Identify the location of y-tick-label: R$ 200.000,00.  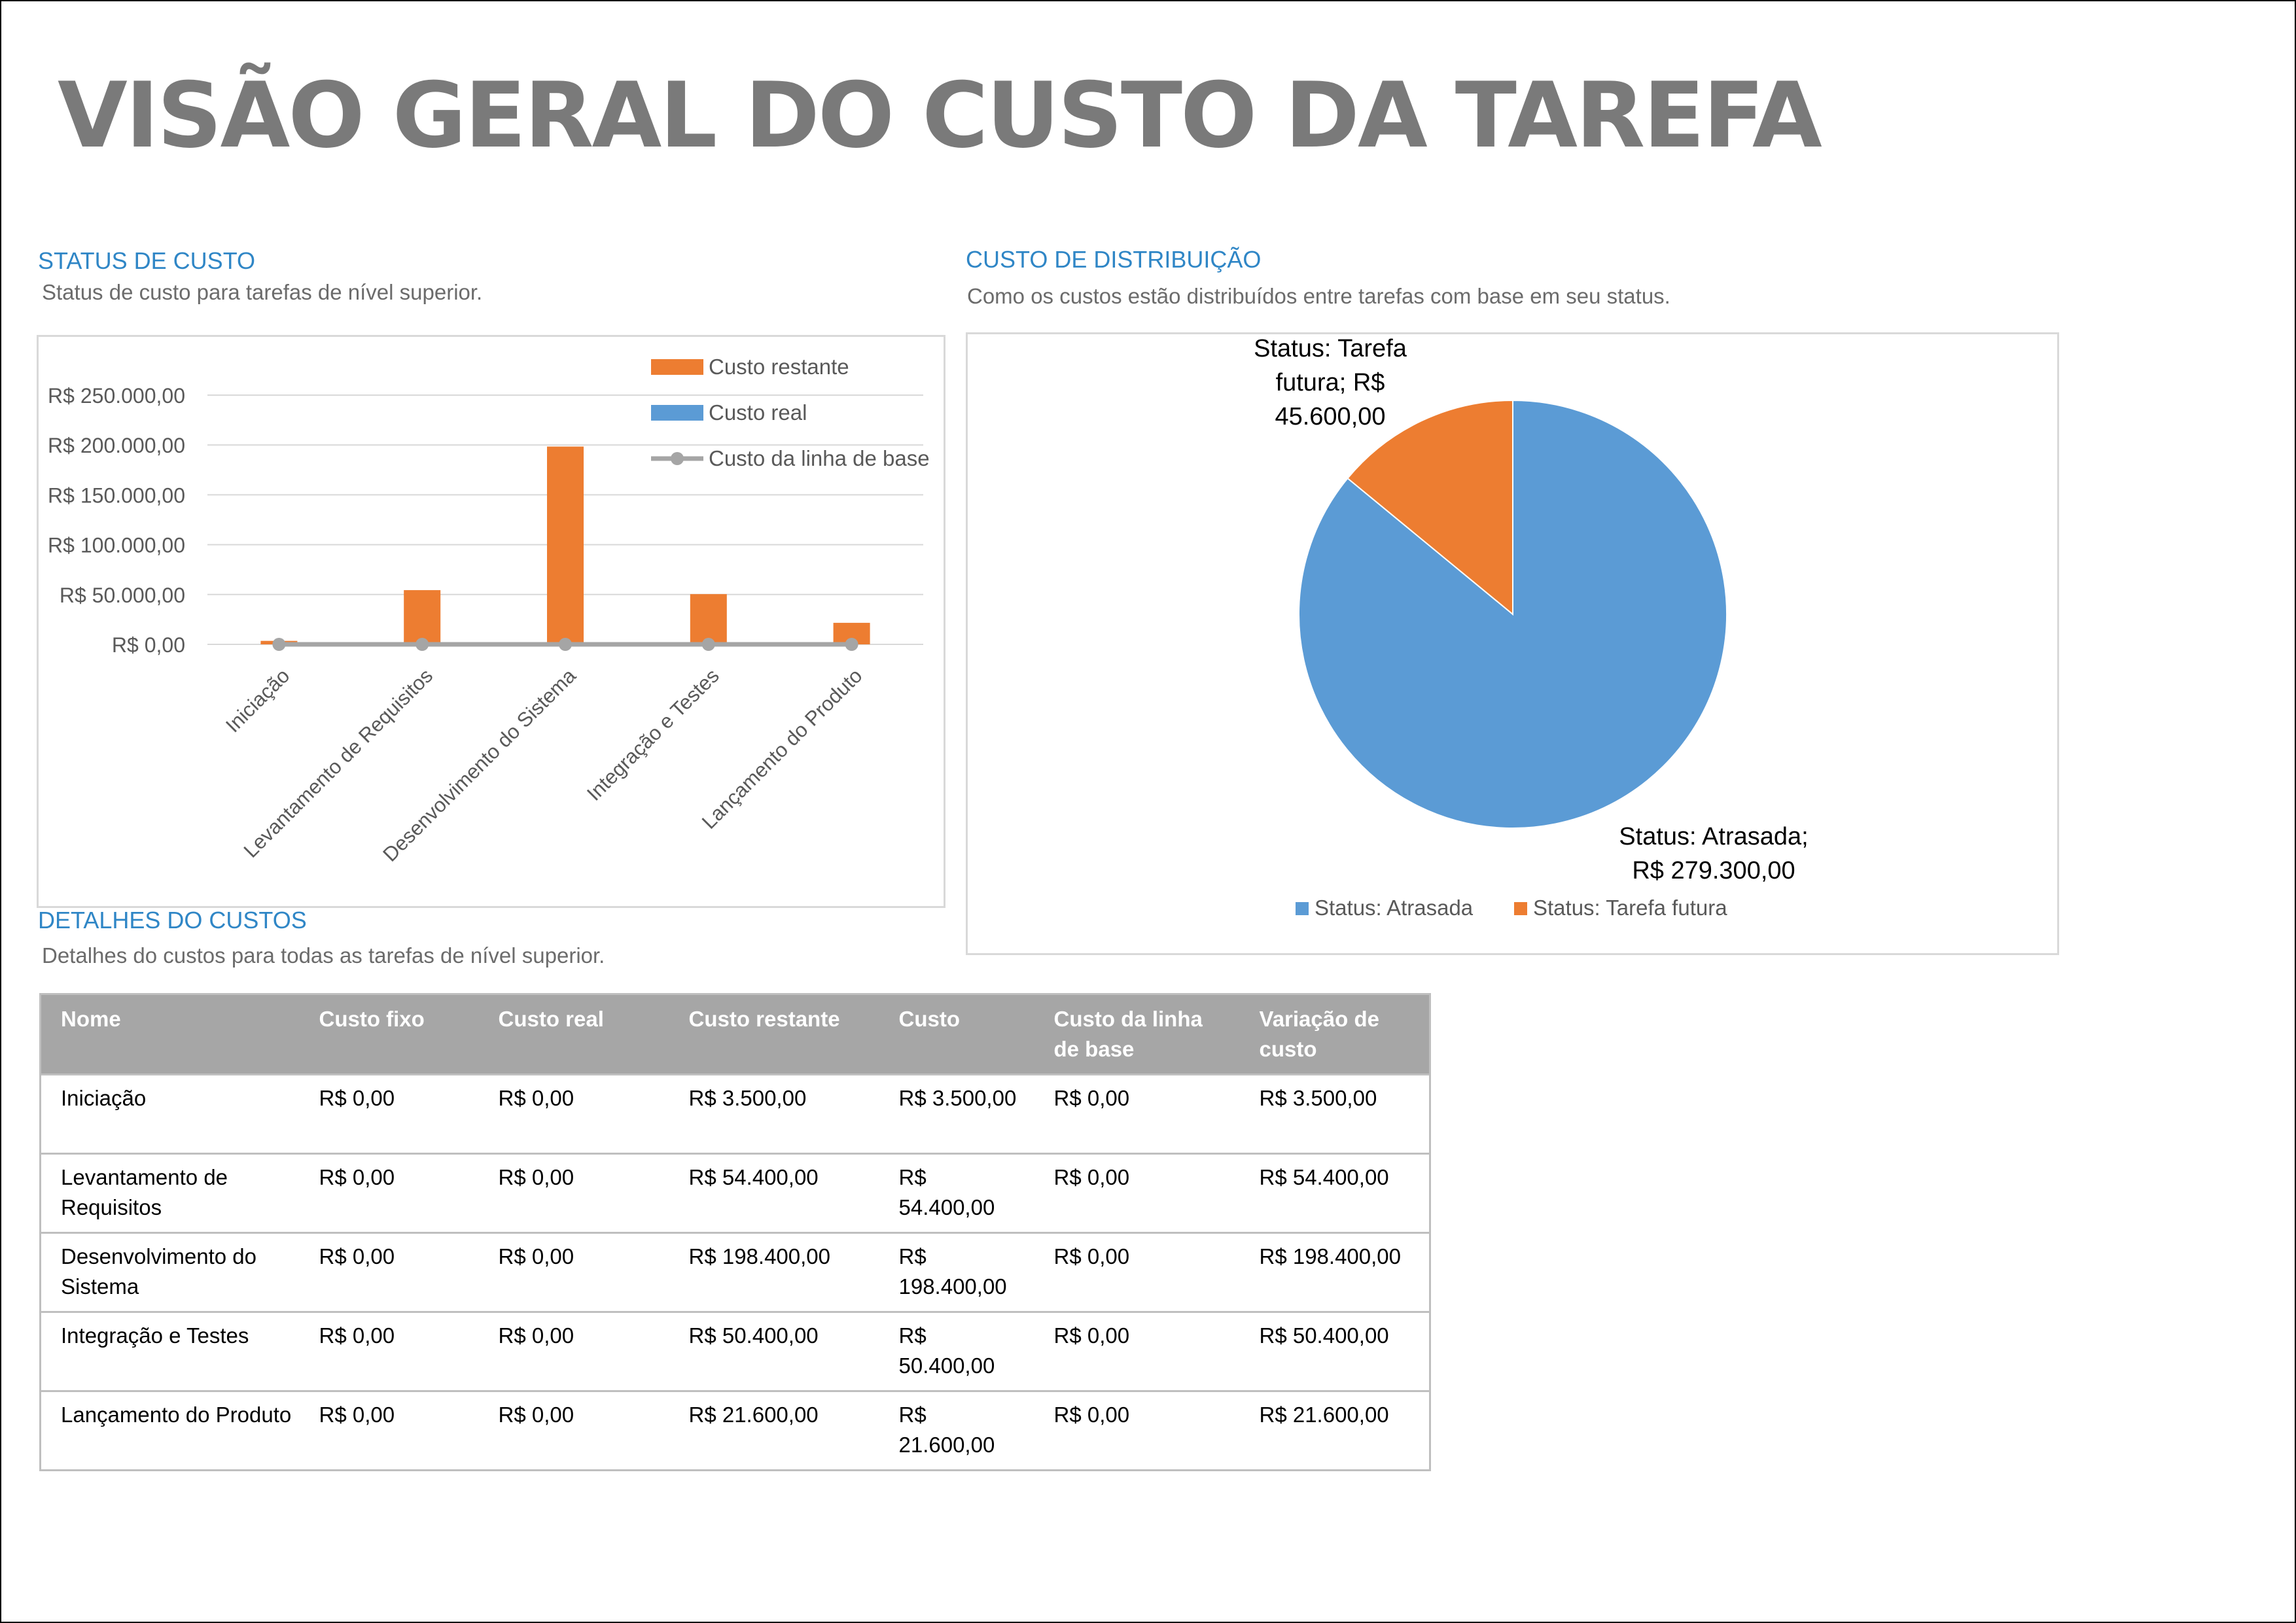
(117, 445).